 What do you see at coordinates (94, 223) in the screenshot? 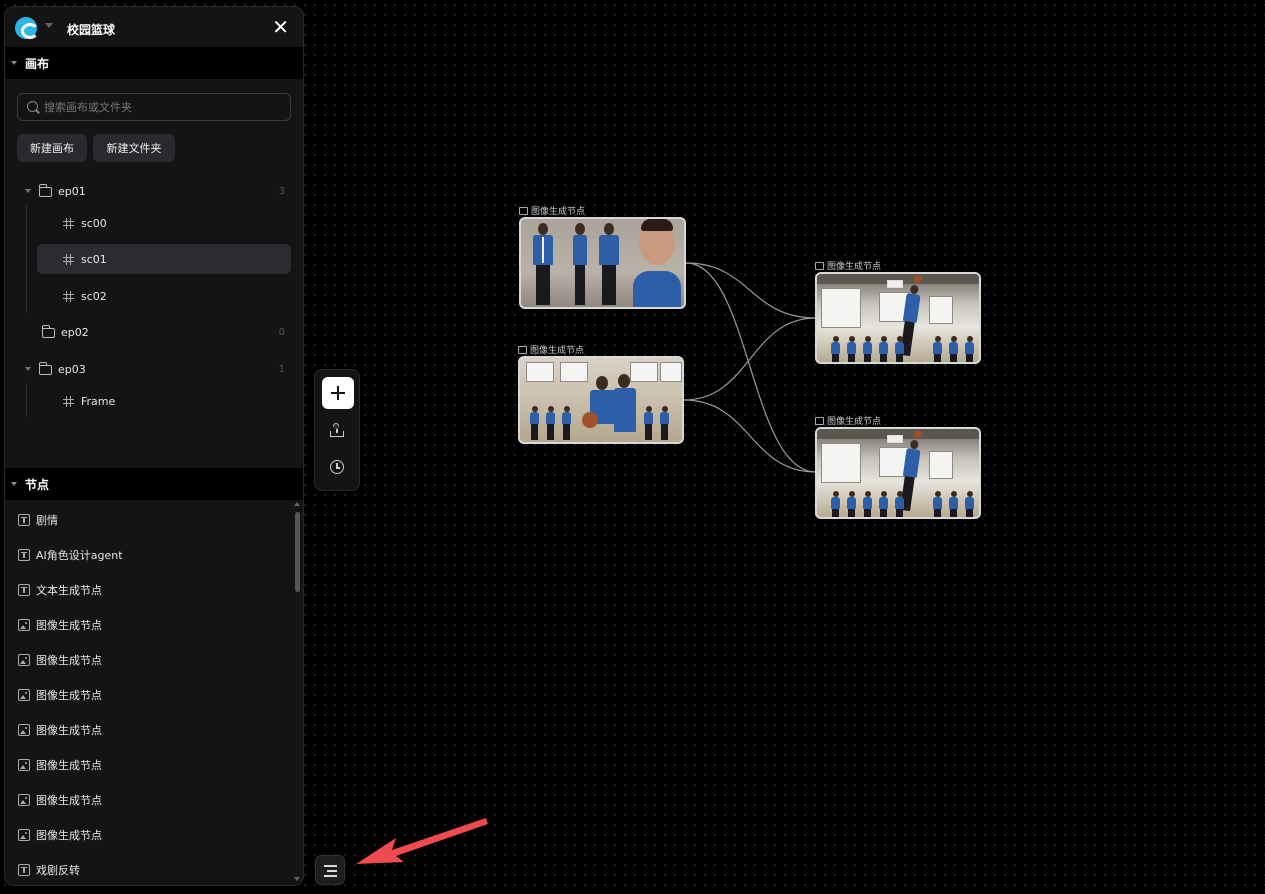
I see `canvas-label: sc00` at bounding box center [94, 223].